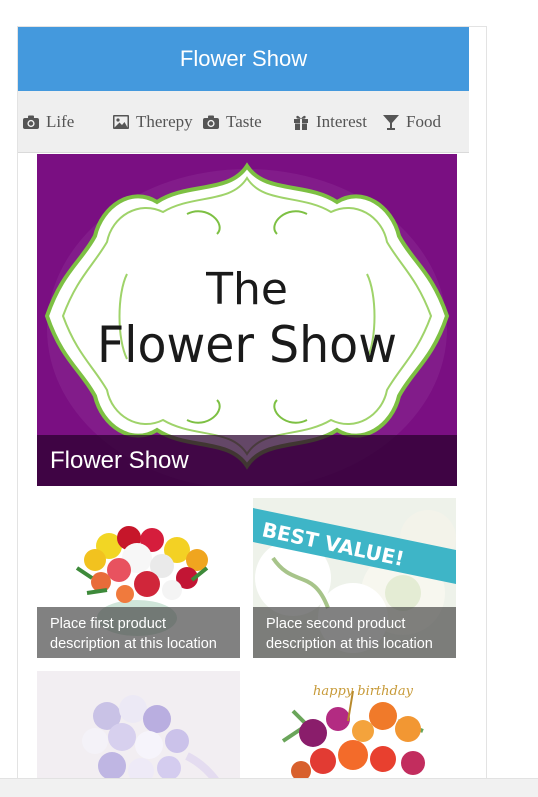 The image size is (538, 797). What do you see at coordinates (391, 122) in the screenshot?
I see `cocktail-glass-icon` at bounding box center [391, 122].